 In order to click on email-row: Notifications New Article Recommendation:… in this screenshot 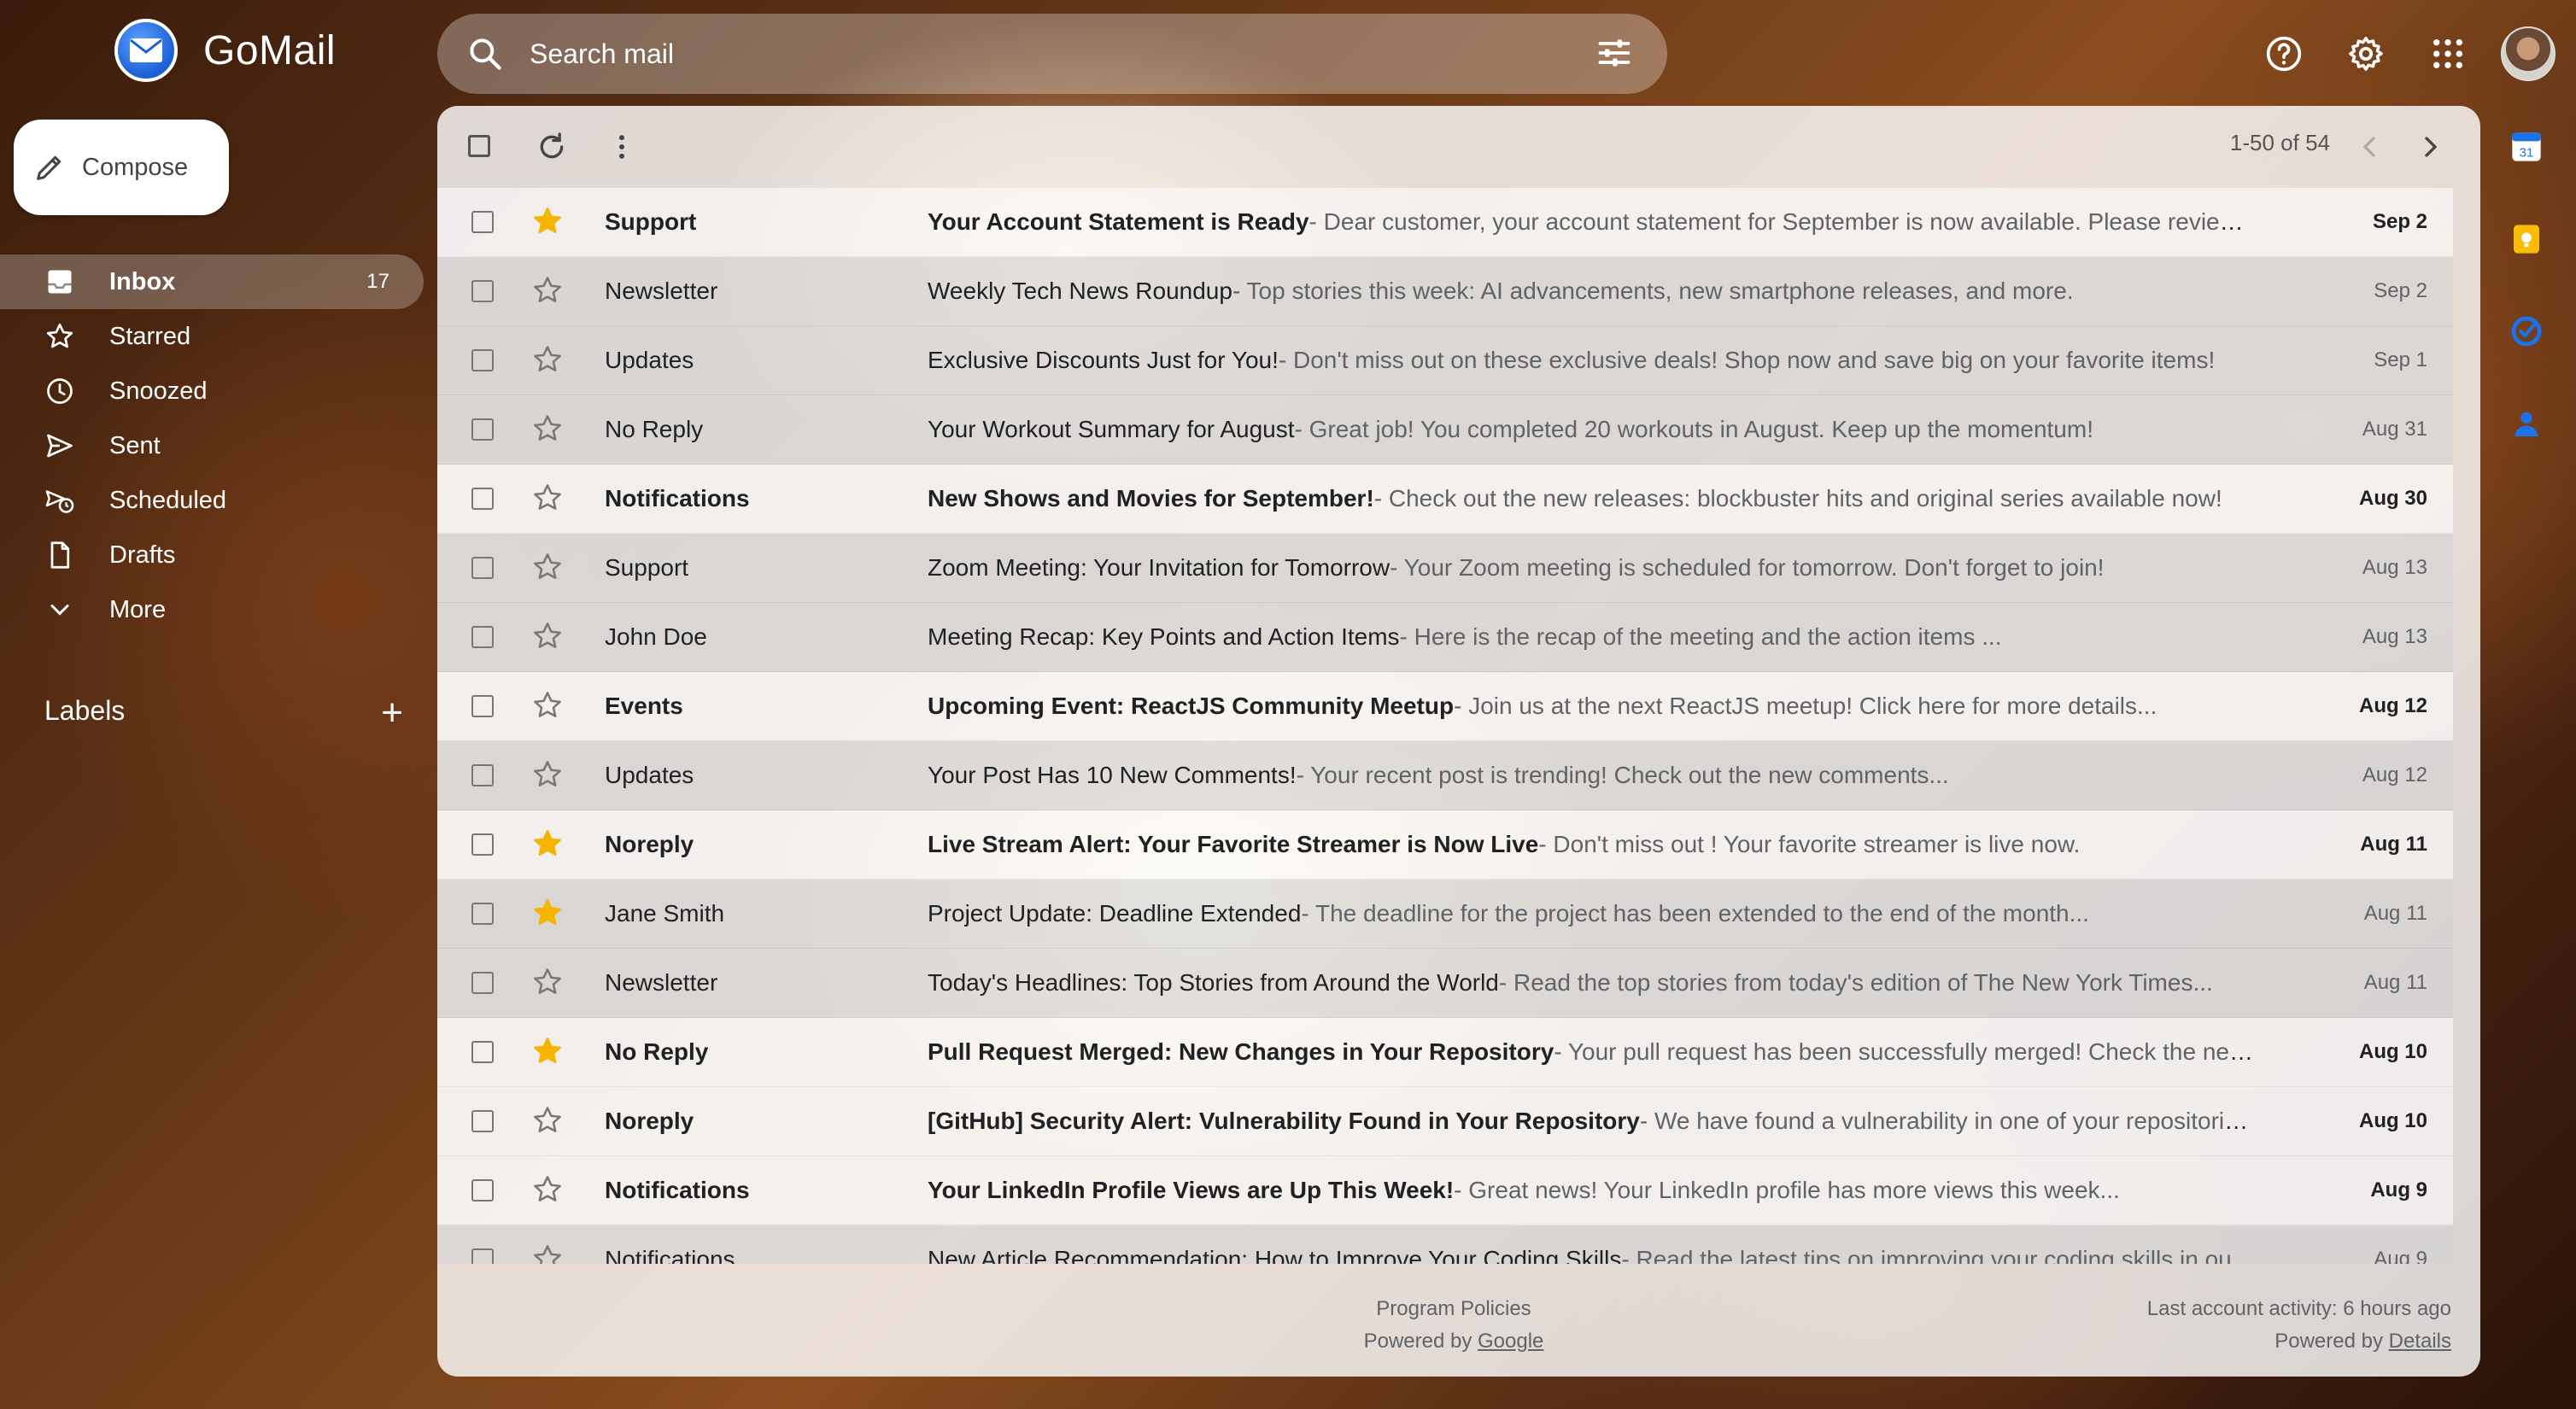, I will do `click(1445, 1244)`.